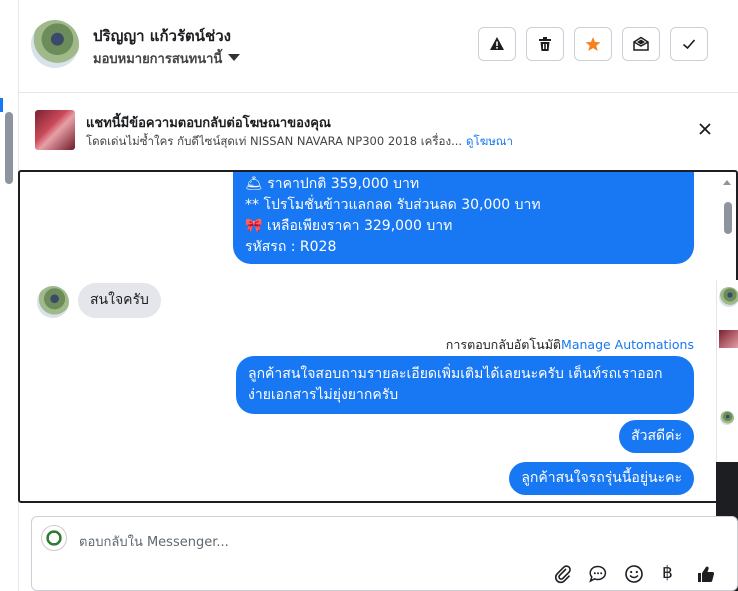  What do you see at coordinates (627, 344) in the screenshot?
I see `manage-automations-link: Manage Automations` at bounding box center [627, 344].